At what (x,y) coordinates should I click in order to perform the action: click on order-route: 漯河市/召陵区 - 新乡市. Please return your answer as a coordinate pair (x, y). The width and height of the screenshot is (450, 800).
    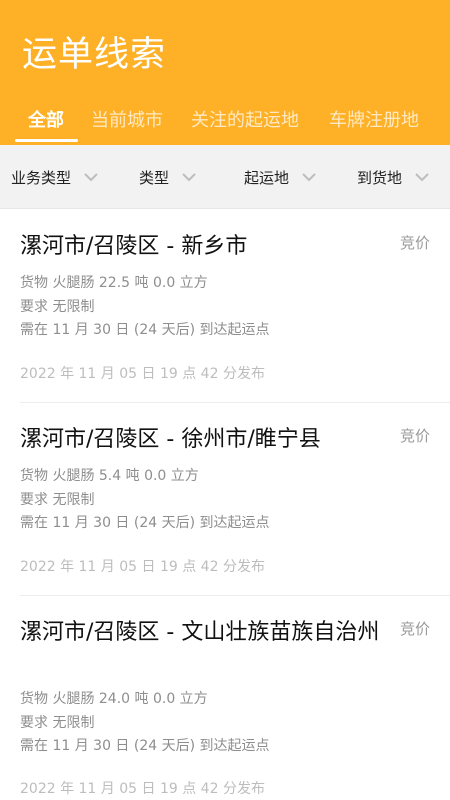
    Looking at the image, I should click on (134, 246).